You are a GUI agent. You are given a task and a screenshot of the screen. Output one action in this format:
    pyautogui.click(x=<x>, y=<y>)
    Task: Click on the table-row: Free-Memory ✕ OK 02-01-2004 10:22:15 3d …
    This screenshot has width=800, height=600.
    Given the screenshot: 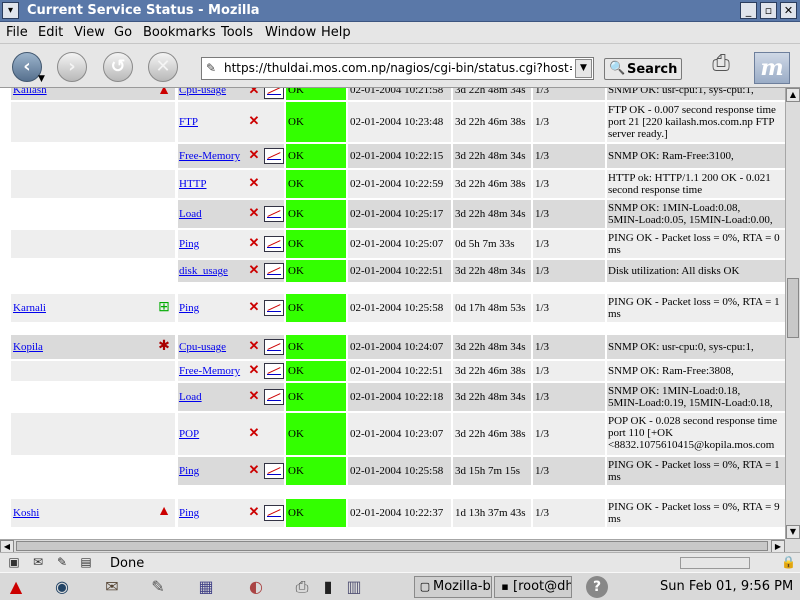 What is the action you would take?
    pyautogui.click(x=392, y=156)
    